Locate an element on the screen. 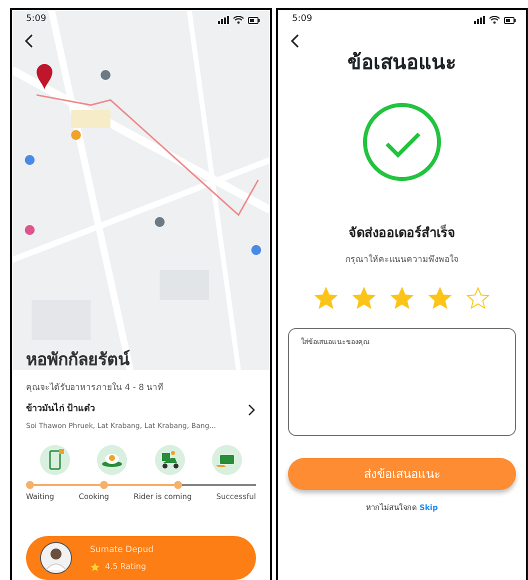 The image size is (528, 580). eta-text: คุณจะได้รับอาหารภายใน 4 - 8 นาที is located at coordinates (95, 389).